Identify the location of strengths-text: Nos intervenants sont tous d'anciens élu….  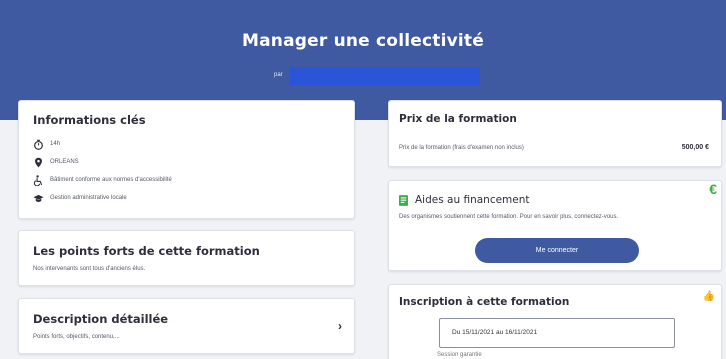
(89, 269).